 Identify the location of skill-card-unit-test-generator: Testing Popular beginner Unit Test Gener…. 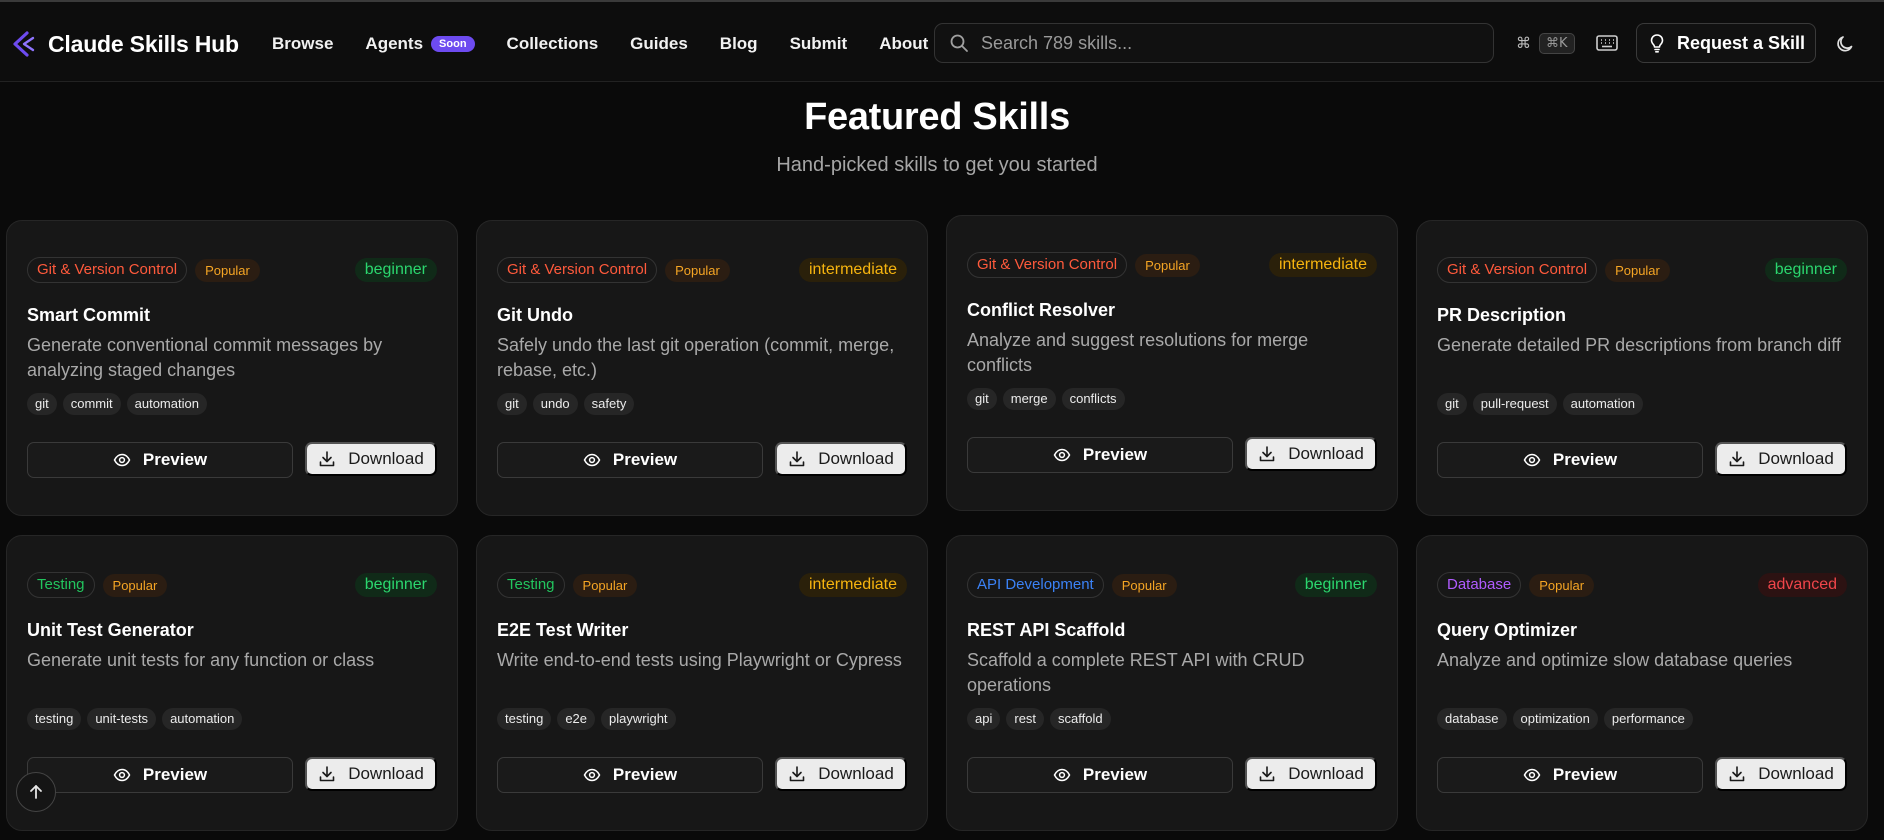
(232, 683).